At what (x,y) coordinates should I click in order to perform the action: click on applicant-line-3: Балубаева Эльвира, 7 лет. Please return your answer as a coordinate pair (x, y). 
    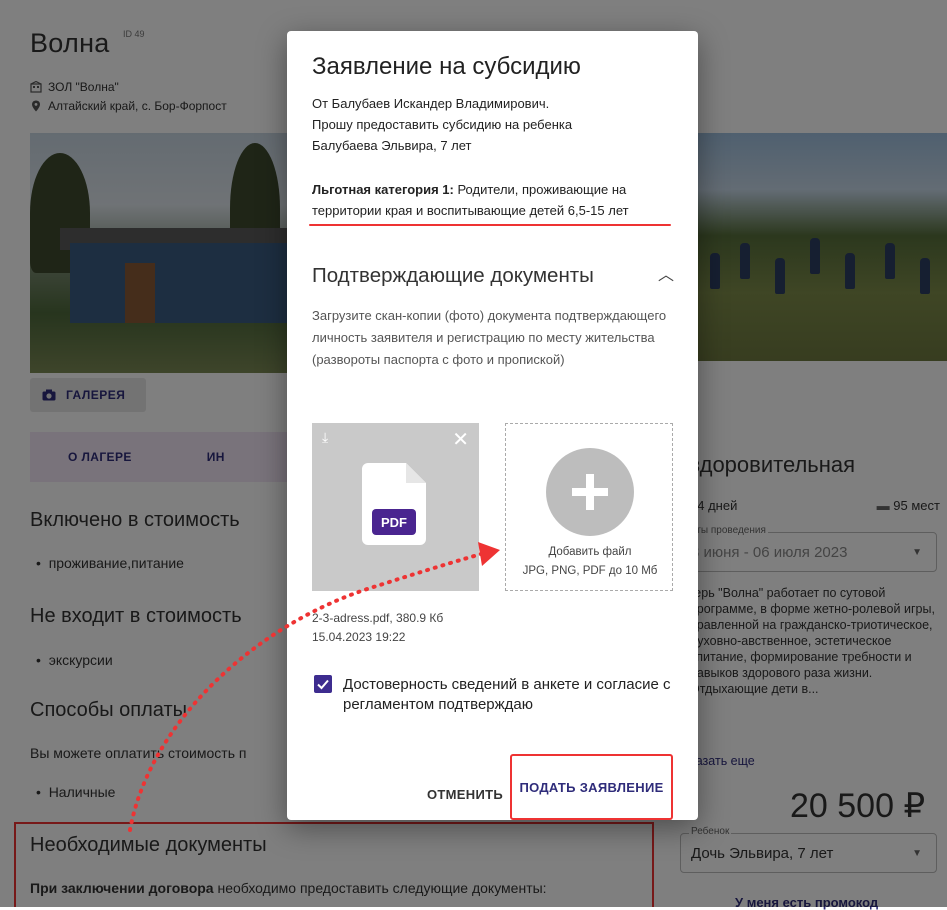
    Looking at the image, I should click on (392, 145).